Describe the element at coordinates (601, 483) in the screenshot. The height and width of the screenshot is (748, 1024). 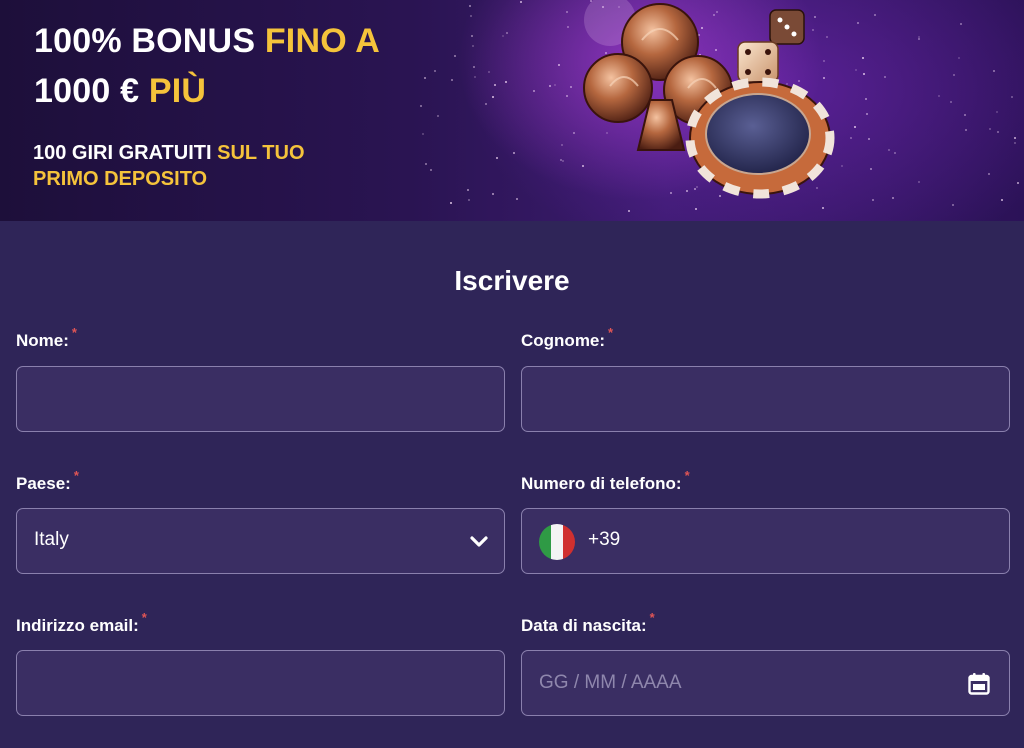
I see `phone-label-text: Numero di telefono:` at that location.